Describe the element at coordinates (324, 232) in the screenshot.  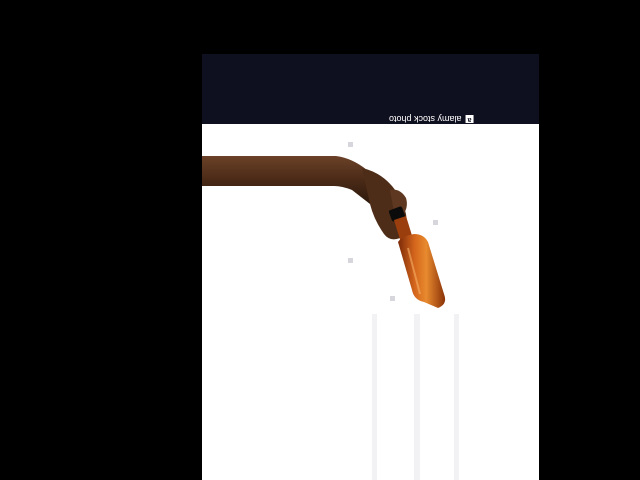
I see `hand-holding-bottle-illustration` at that location.